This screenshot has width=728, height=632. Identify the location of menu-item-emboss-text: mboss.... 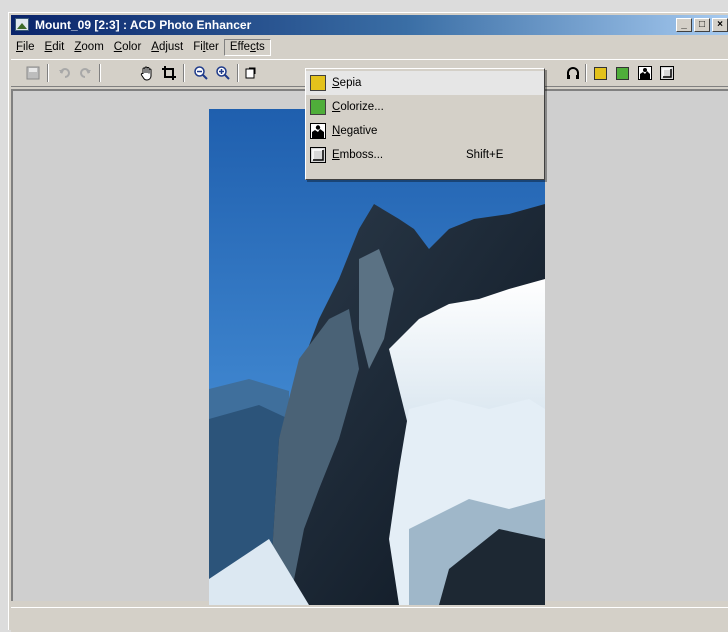
(361, 155).